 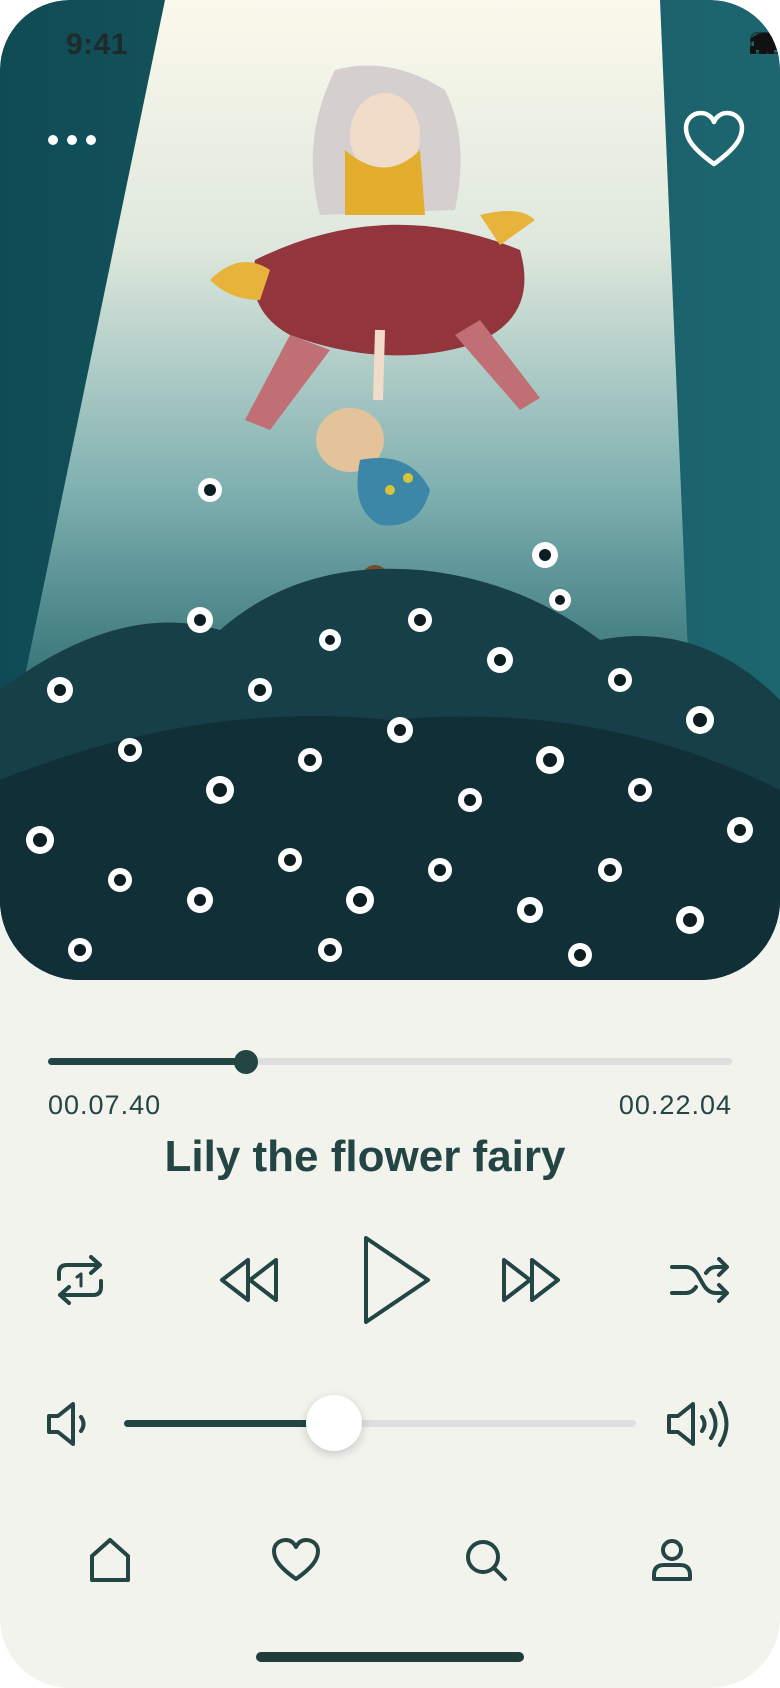 What do you see at coordinates (105, 1105) in the screenshot?
I see `elapsed-time: 00.07.40` at bounding box center [105, 1105].